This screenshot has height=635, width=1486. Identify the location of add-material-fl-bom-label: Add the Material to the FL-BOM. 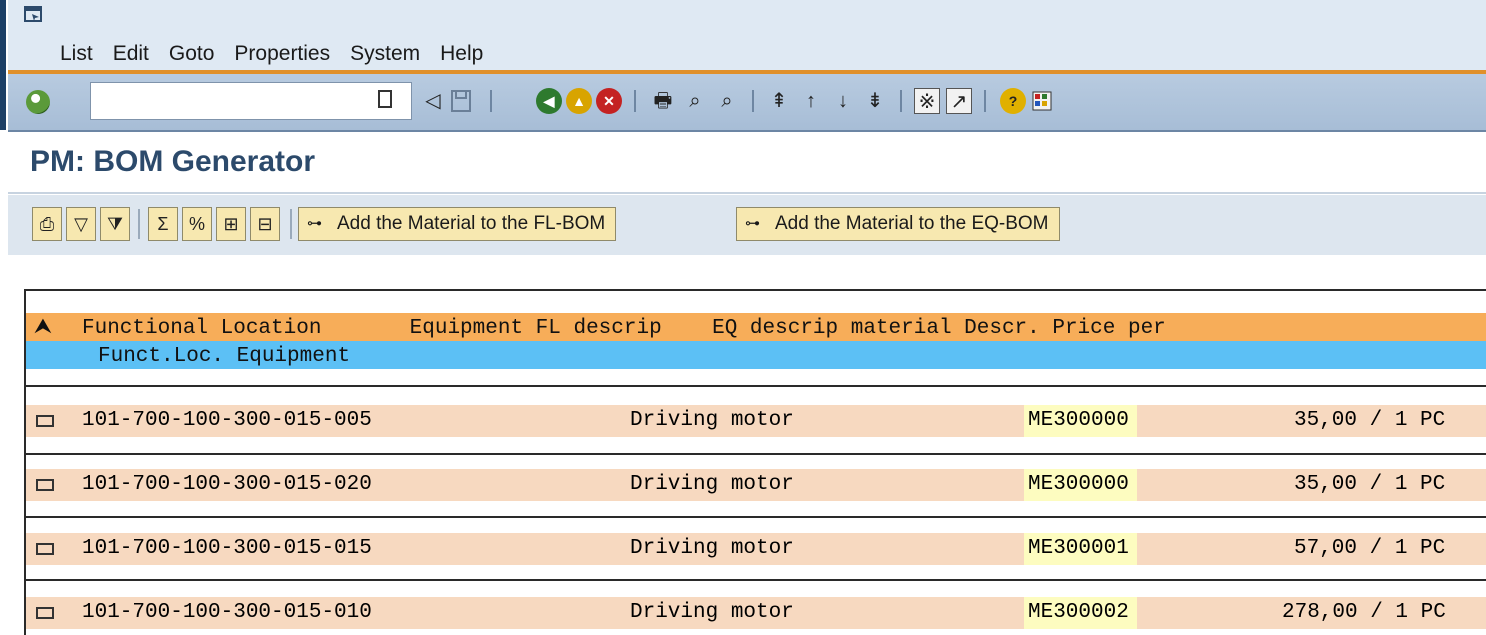
(471, 223).